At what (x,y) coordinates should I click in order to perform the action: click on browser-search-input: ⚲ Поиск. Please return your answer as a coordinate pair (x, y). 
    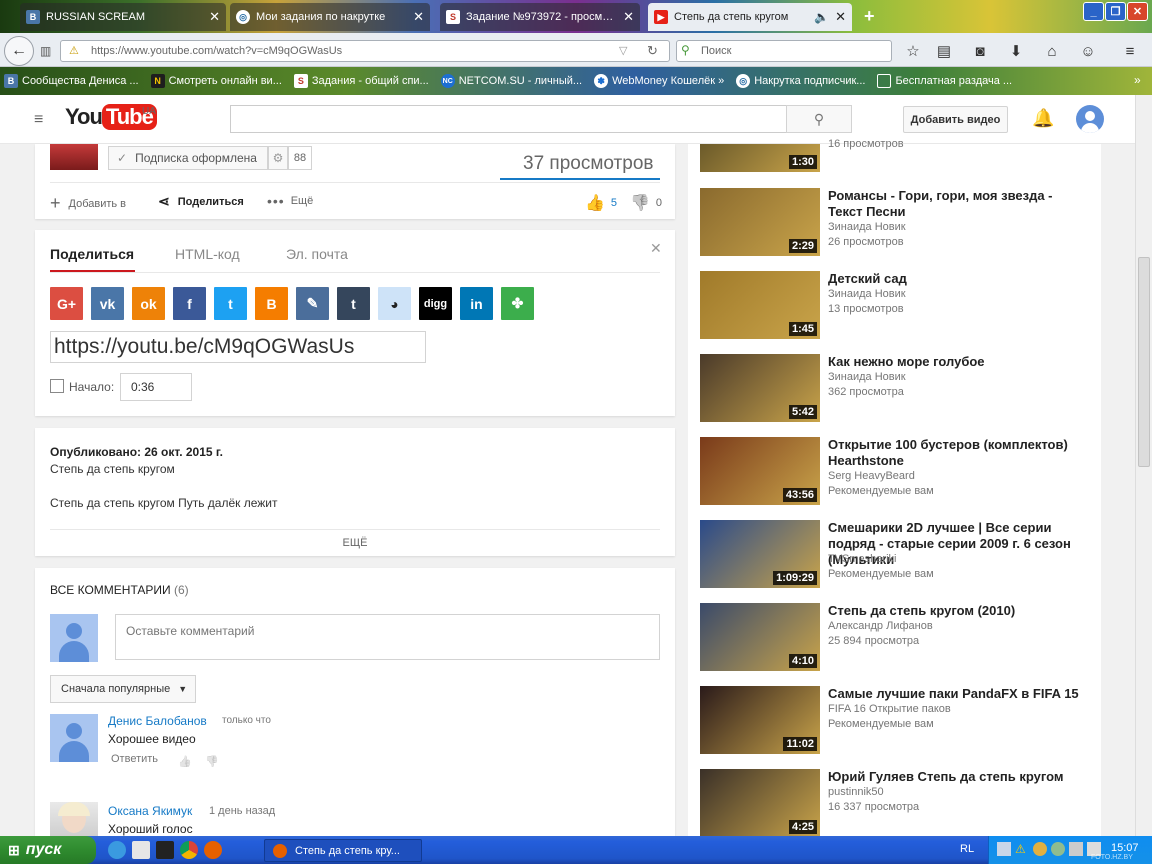
    Looking at the image, I should click on (784, 51).